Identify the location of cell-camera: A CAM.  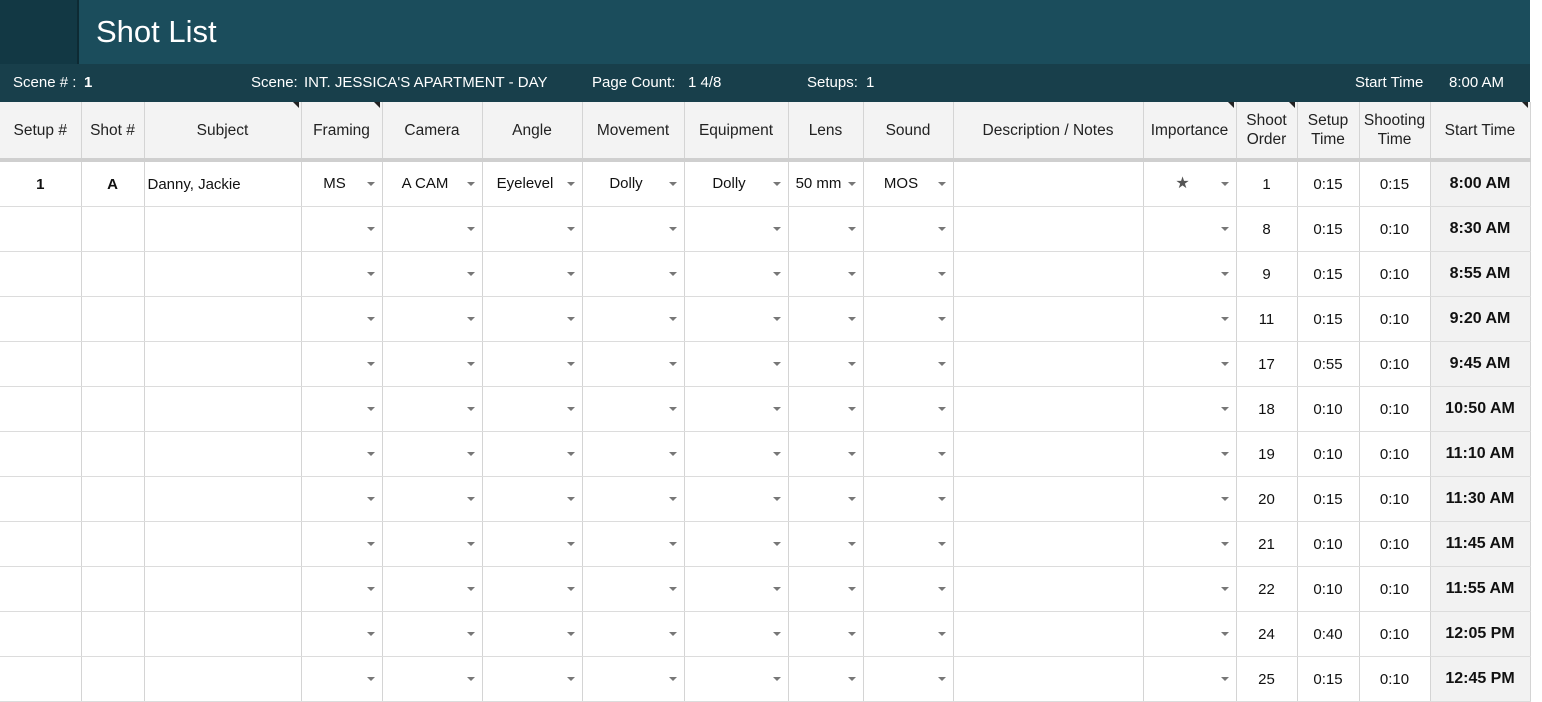
(432, 183).